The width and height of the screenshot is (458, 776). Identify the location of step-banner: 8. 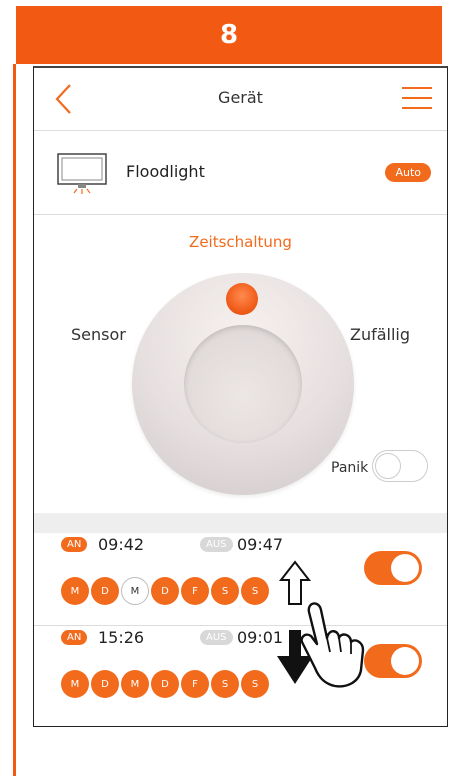
(229, 35).